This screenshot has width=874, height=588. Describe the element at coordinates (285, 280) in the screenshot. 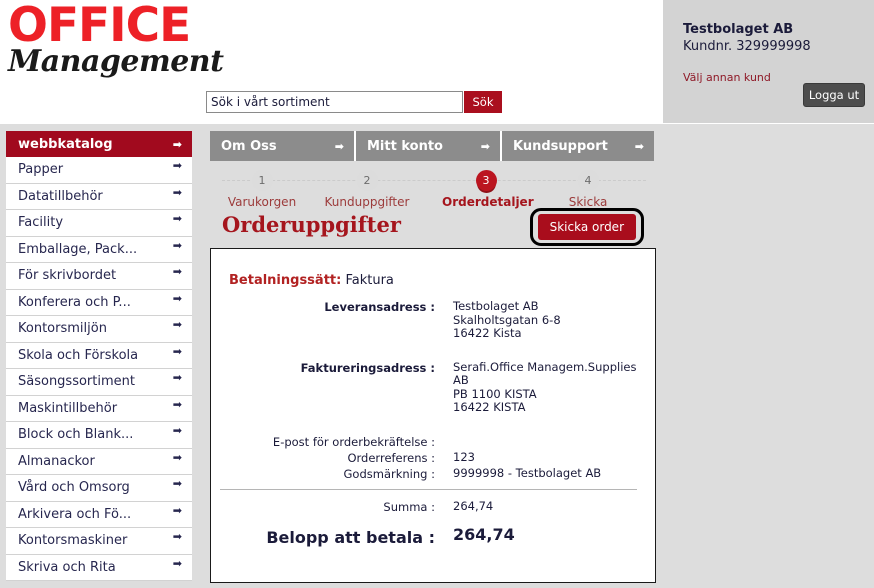

I see `payment-method-label: Betalningssätt:` at that location.